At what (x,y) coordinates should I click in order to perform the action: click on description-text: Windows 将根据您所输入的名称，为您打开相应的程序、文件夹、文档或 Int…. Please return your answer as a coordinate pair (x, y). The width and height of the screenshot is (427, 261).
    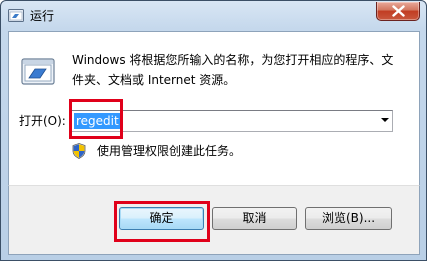
    Looking at the image, I should click on (233, 70).